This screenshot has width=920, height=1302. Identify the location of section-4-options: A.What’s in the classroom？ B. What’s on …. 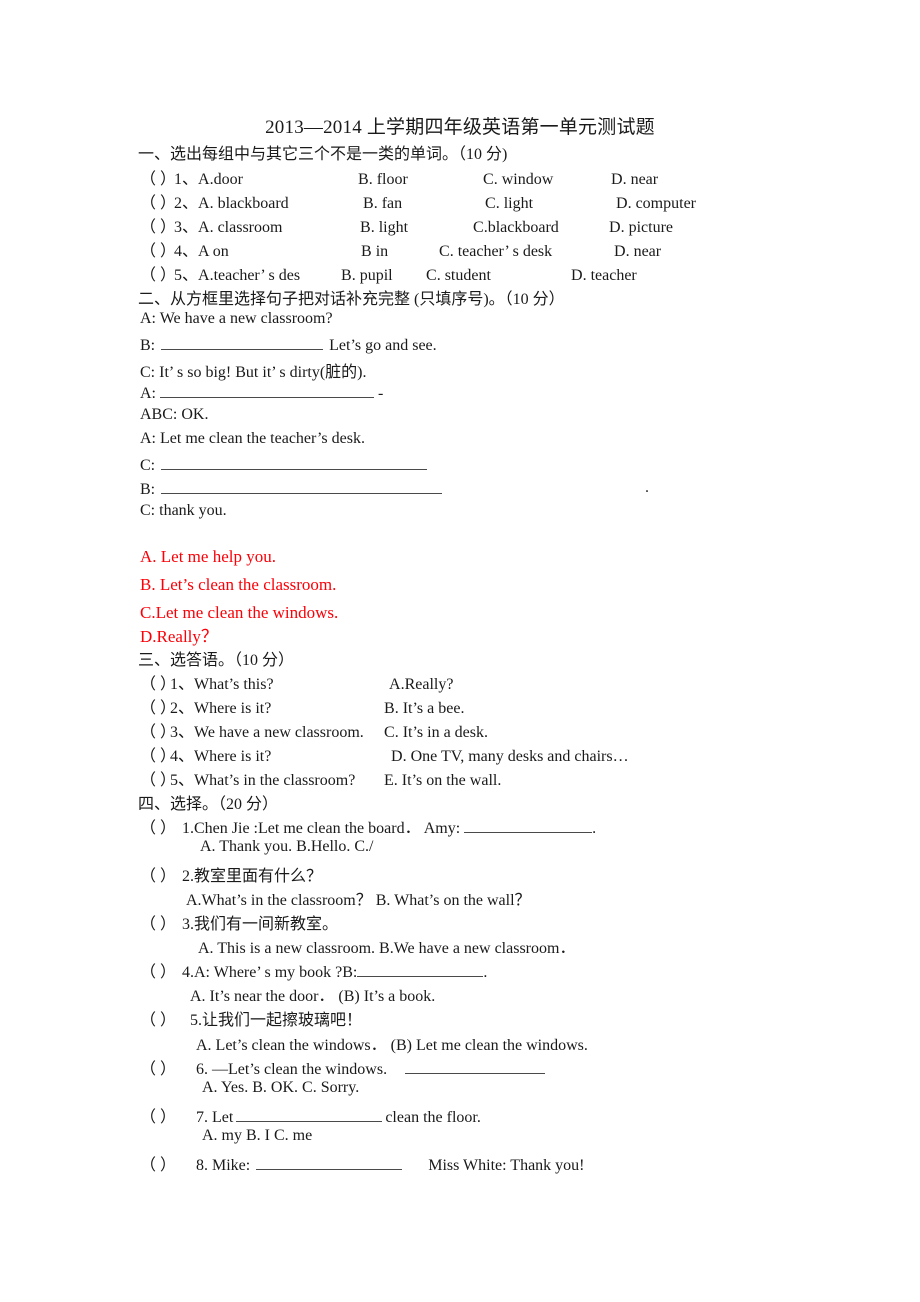
(358, 898).